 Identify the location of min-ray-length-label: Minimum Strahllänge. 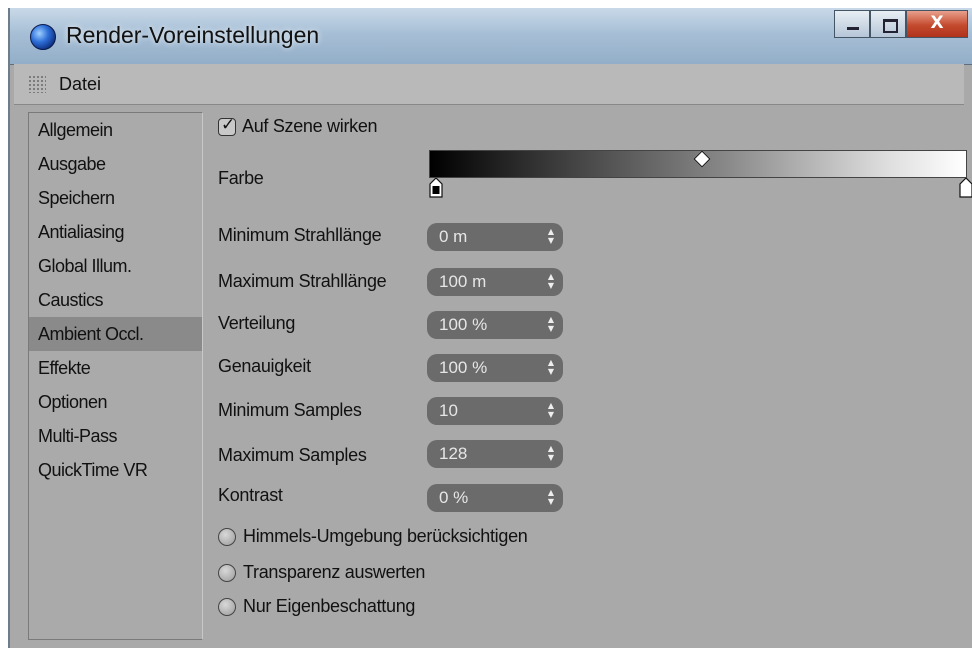
(300, 235).